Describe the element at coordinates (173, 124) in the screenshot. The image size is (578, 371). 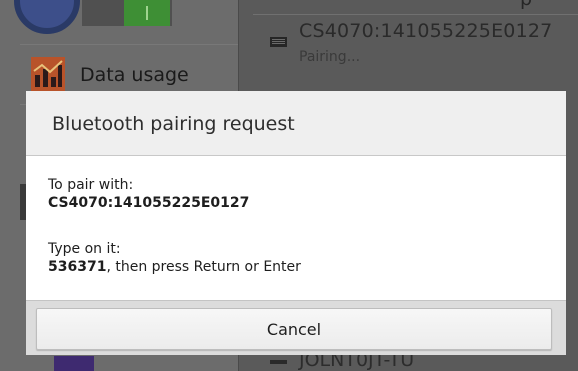
I see `dialog-title: Bluetooth pairing request` at that location.